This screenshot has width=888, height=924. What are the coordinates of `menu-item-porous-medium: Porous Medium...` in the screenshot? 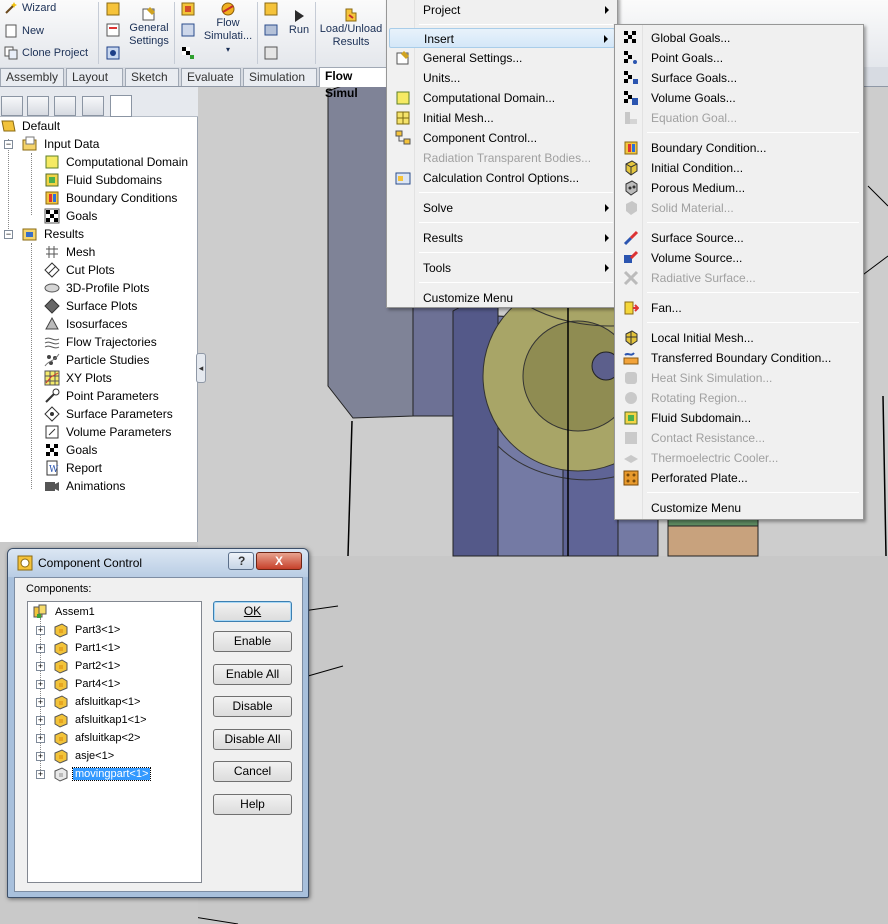 It's located at (739, 188).